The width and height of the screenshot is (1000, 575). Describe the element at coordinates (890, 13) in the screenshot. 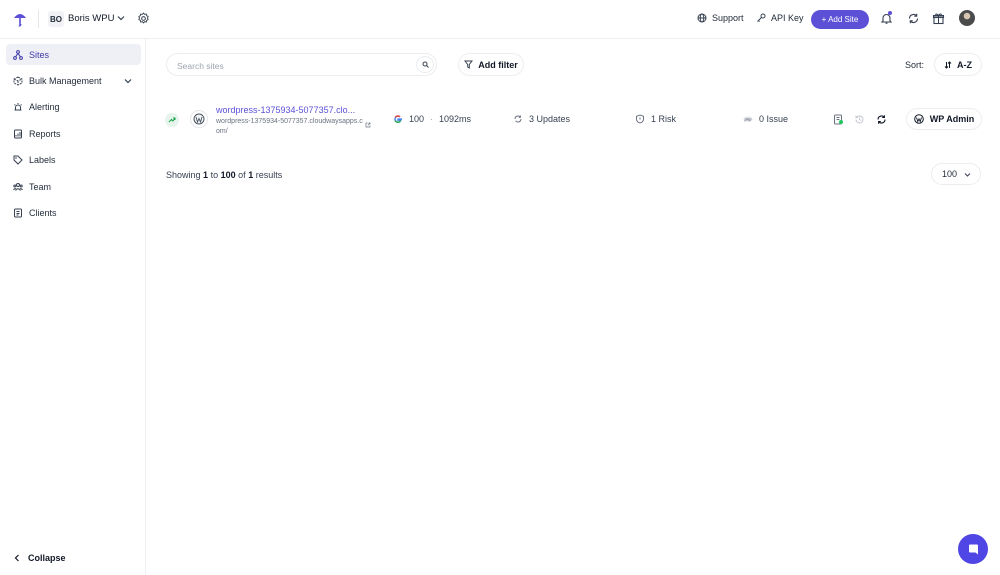

I see `notification-dot` at that location.